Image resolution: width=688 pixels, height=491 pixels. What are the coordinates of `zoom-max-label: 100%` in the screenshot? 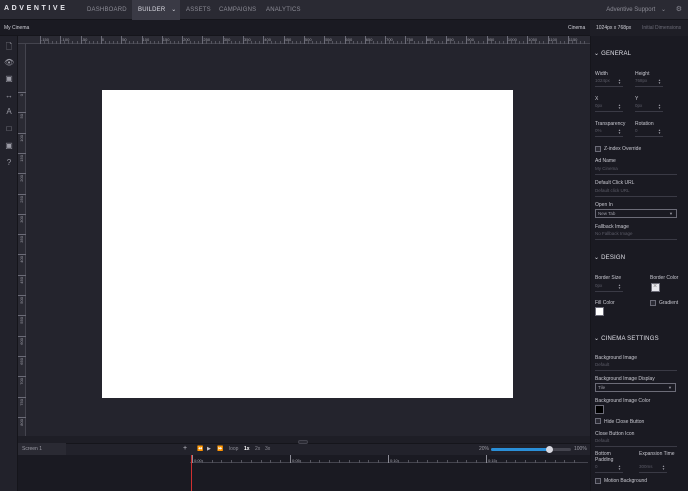 It's located at (580, 449).